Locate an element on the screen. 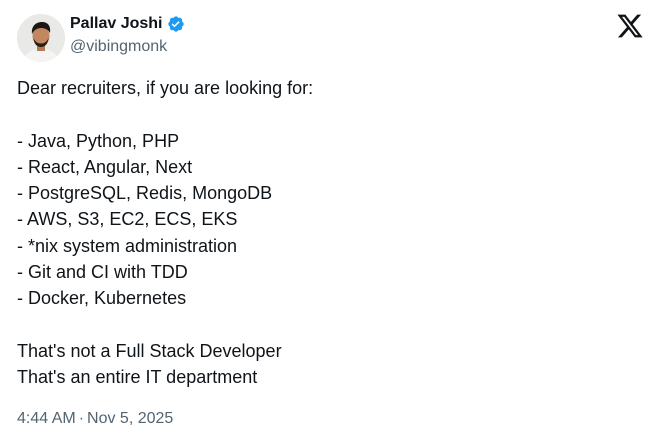  tweet-list-item: - PostgreSQL, Redis, MongoDB is located at coordinates (145, 193).